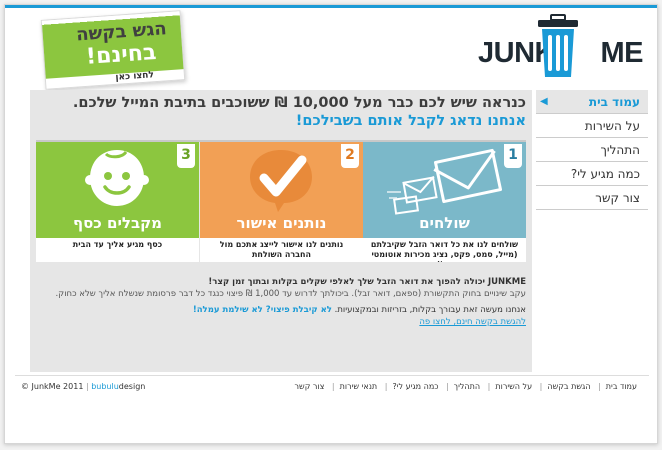 This screenshot has height=450, width=662. What do you see at coordinates (472, 322) in the screenshot?
I see `free-request-link: להגשת בקשה חינם, לחצו פה` at bounding box center [472, 322].